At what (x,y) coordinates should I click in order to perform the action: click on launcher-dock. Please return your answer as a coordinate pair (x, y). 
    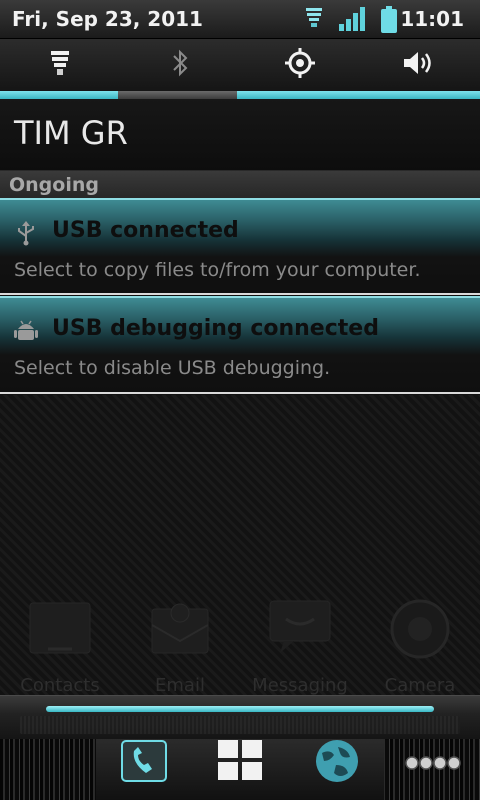
    Looking at the image, I should click on (240, 769).